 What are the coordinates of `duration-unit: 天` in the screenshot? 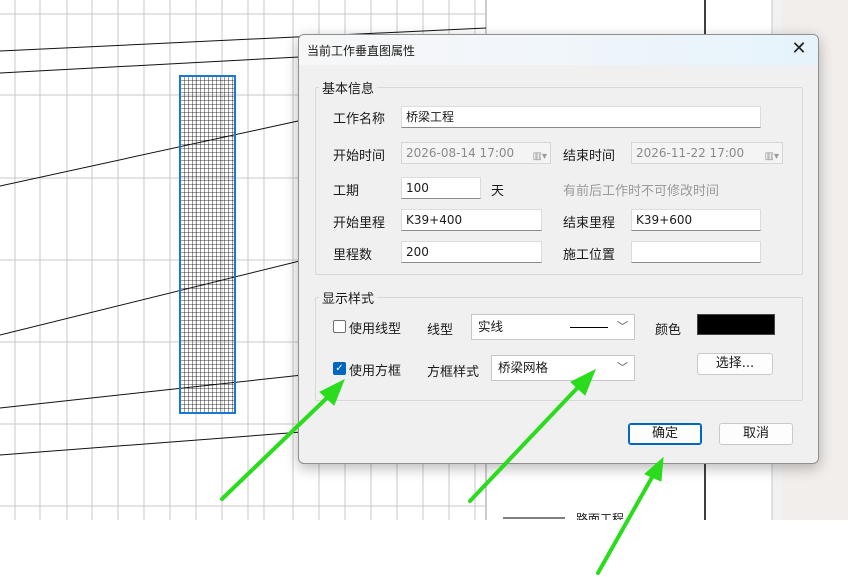 It's located at (498, 191).